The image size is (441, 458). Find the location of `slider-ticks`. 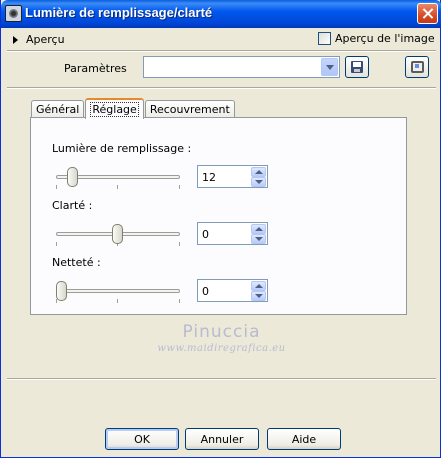

slider-ticks is located at coordinates (118, 301).